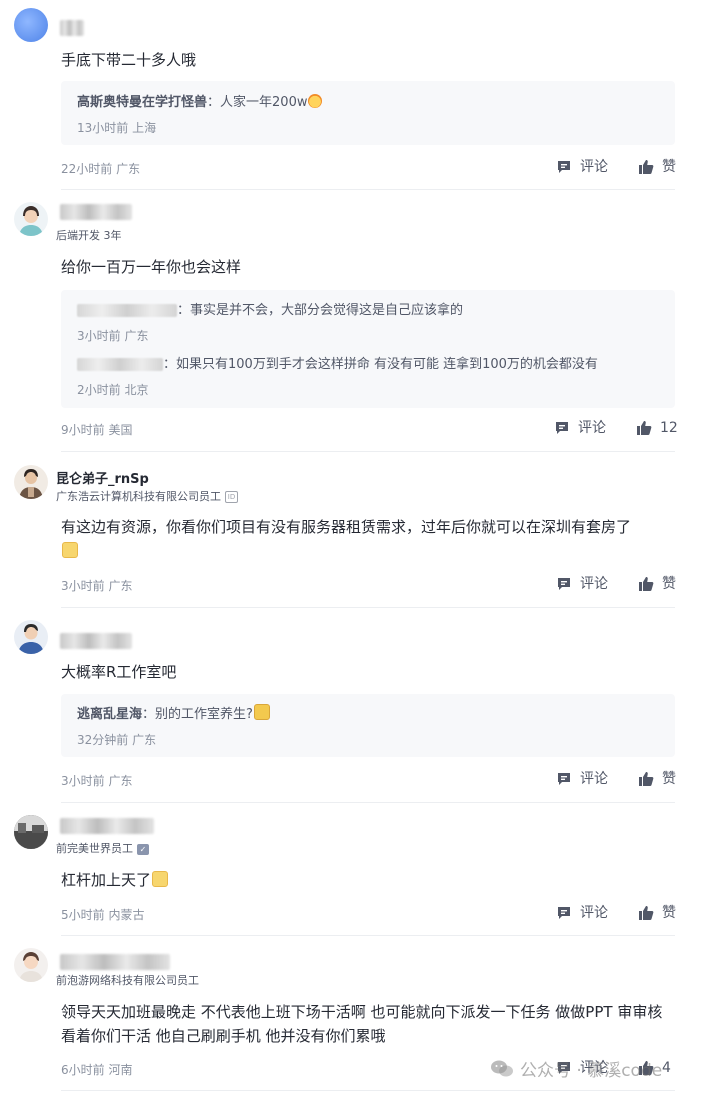  I want to click on reply-box: 逃离乱星海：别的工作室养生? 32分钟前 广东, so click(368, 725).